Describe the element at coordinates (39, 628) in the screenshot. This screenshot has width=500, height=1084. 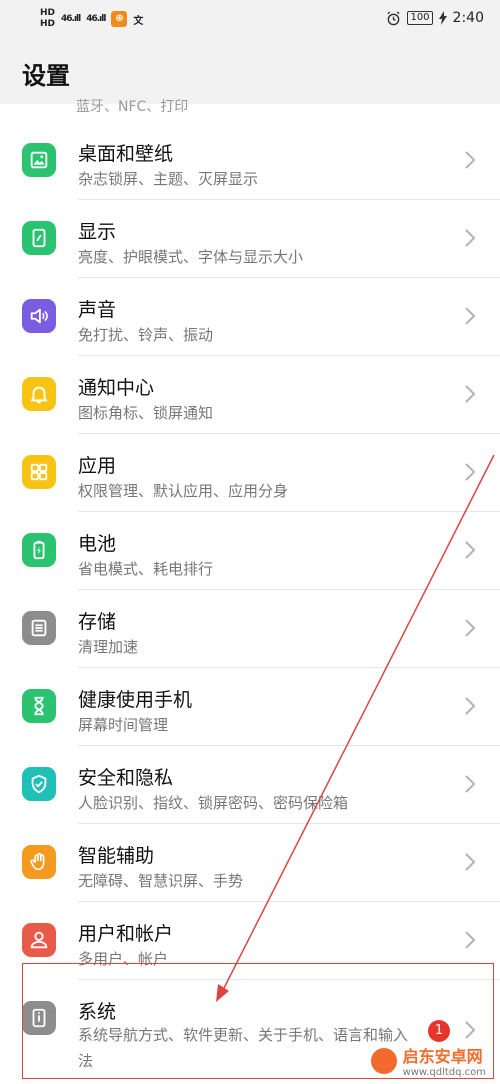
I see `storage-icon` at that location.